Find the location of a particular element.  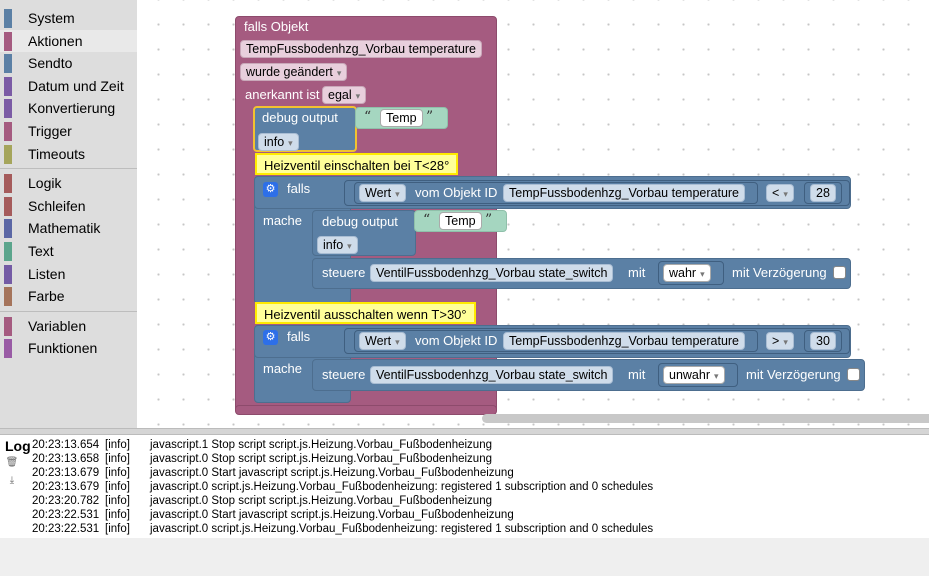

if1-control-target-field: VentilFussbodenhzg_Vorbau state_switch is located at coordinates (492, 273).